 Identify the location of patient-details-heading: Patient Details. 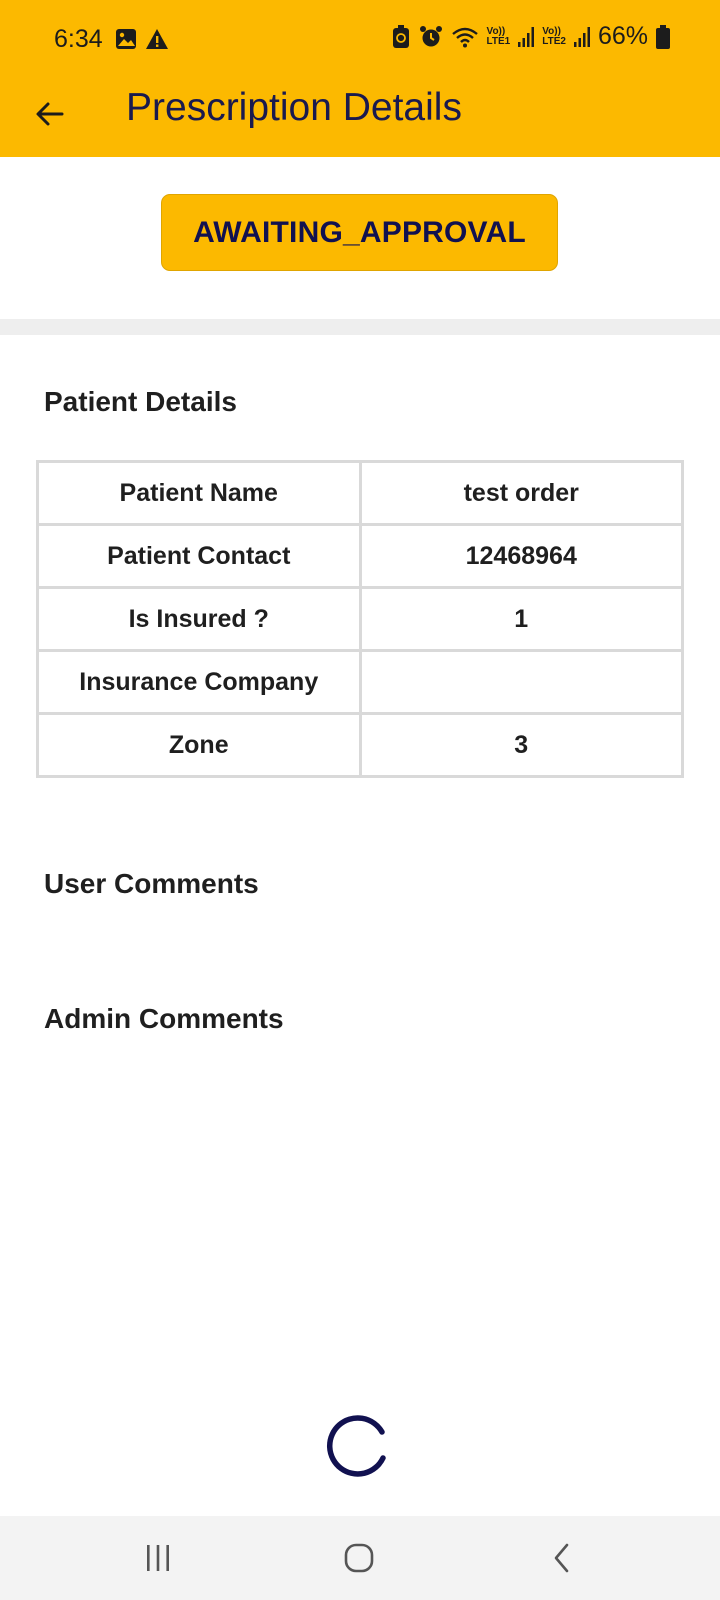
(140, 401).